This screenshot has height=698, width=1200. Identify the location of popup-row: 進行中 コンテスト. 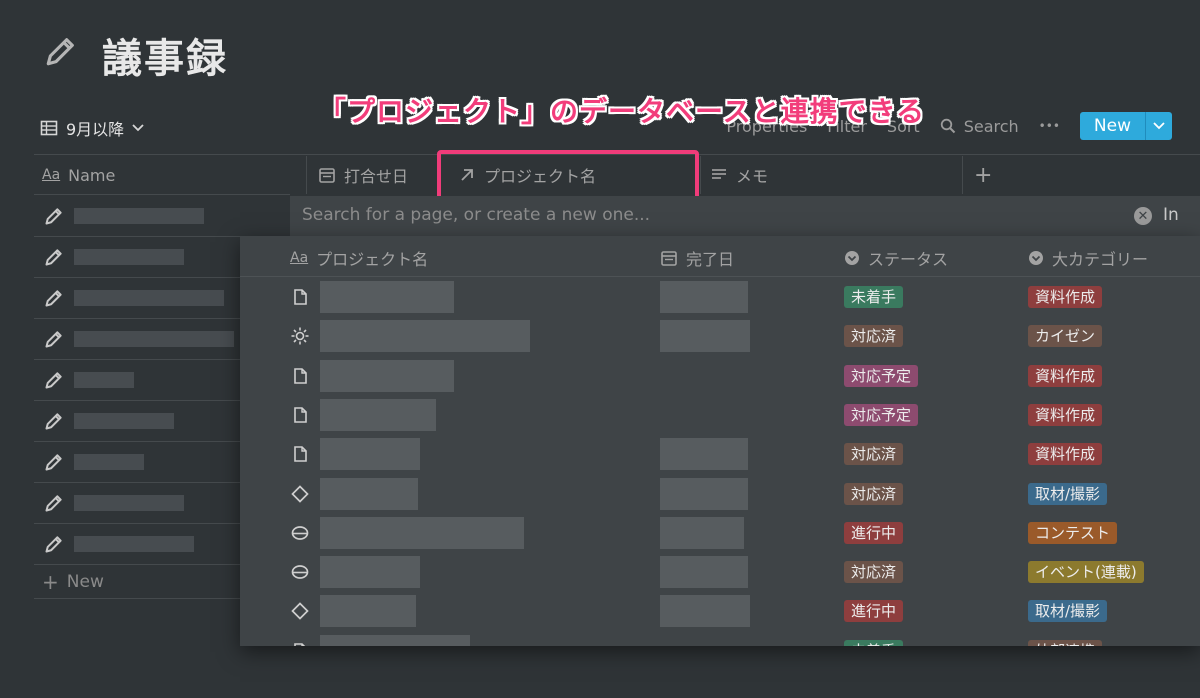
(720, 532).